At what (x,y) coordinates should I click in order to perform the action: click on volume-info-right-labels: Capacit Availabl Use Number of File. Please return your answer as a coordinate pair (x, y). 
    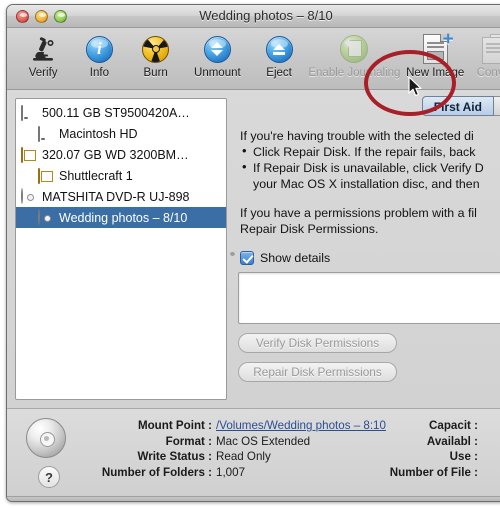
    Looking at the image, I should click on (425, 449).